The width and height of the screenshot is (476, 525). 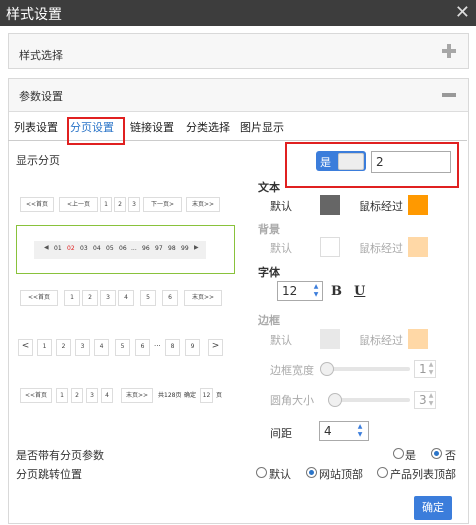 I want to click on pager-style-2: ◀ 01 02 03 04 05 06 ... 96 97 98 99 ▶, so click(x=120, y=250).